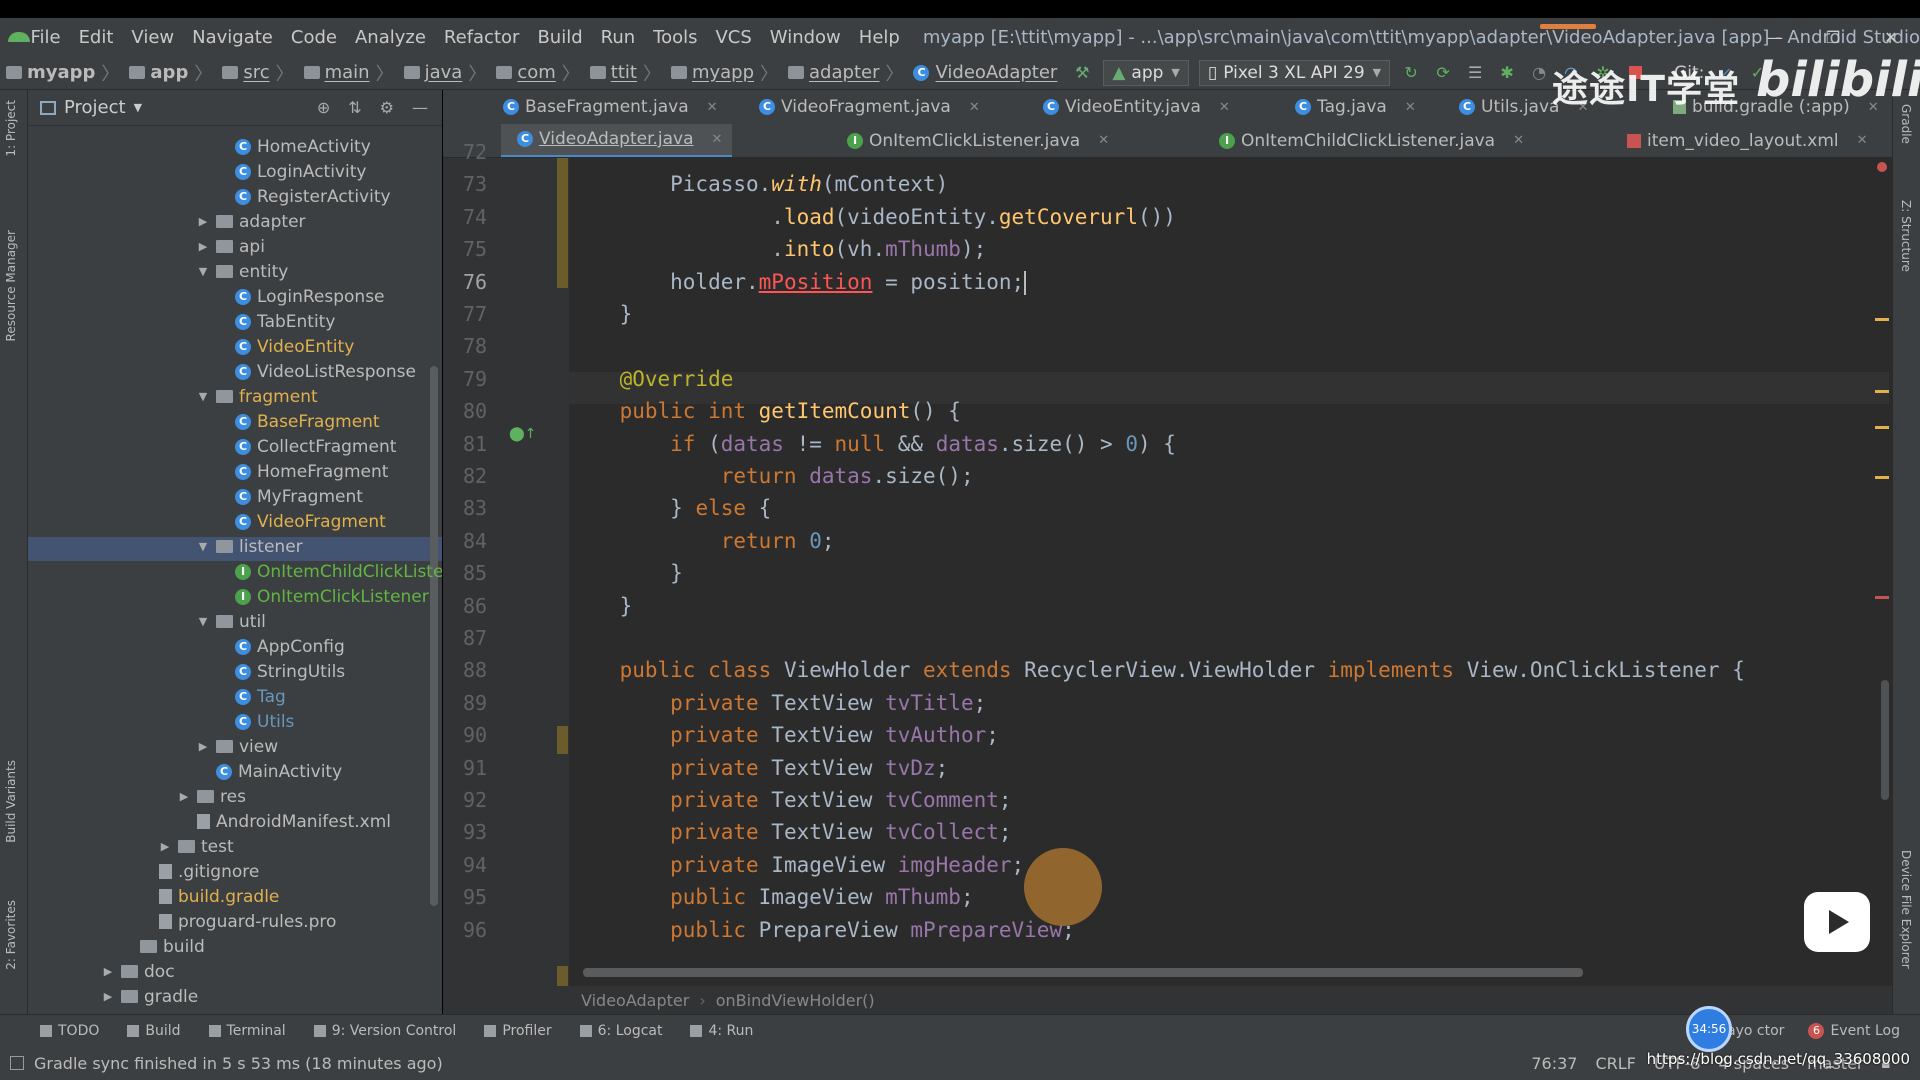 The image size is (1920, 1080). I want to click on tool-window-terminal: Terminal, so click(247, 1031).